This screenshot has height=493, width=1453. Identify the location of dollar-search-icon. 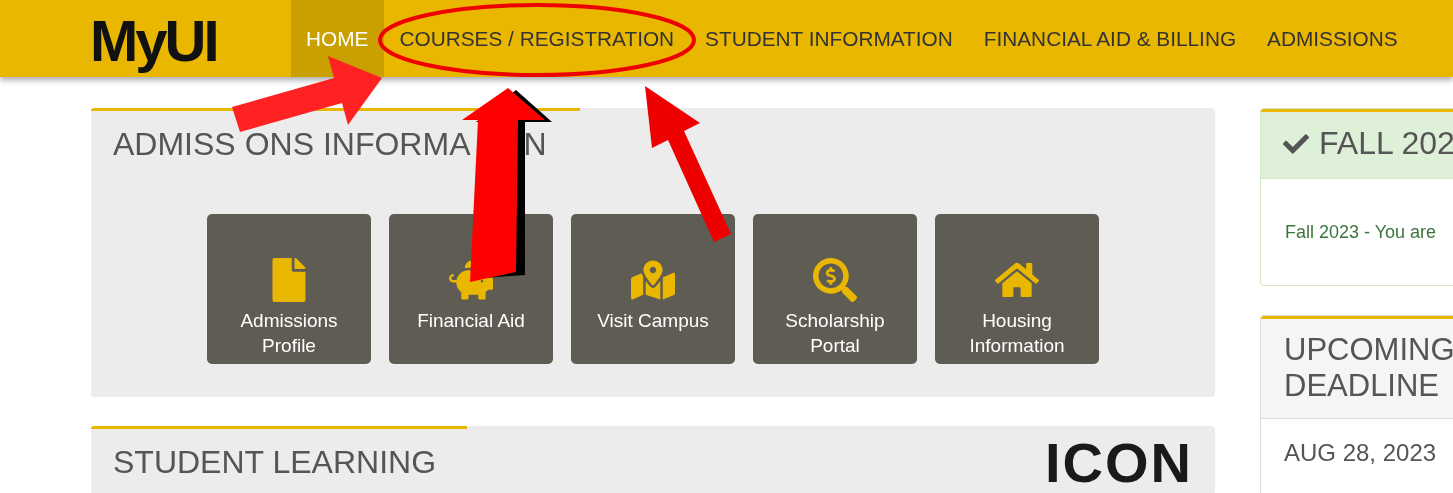
(835, 280).